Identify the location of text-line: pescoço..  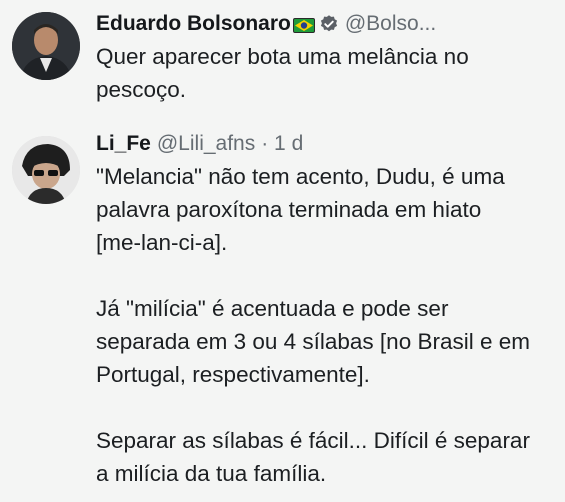
(141, 89).